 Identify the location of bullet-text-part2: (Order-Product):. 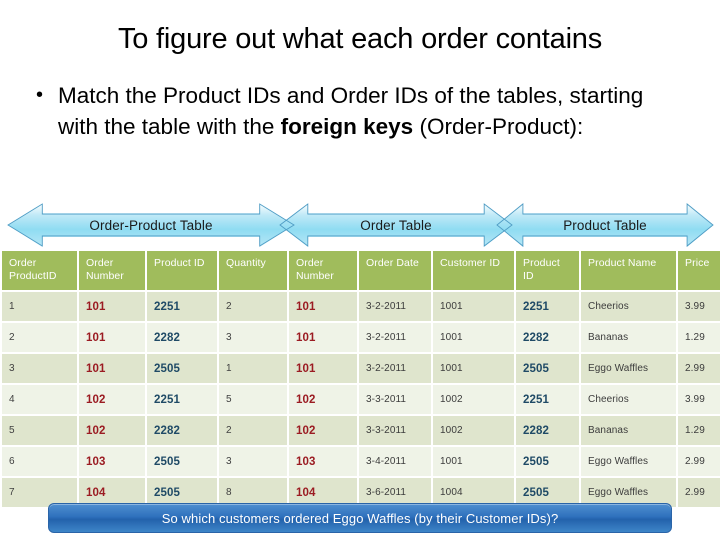
(498, 126).